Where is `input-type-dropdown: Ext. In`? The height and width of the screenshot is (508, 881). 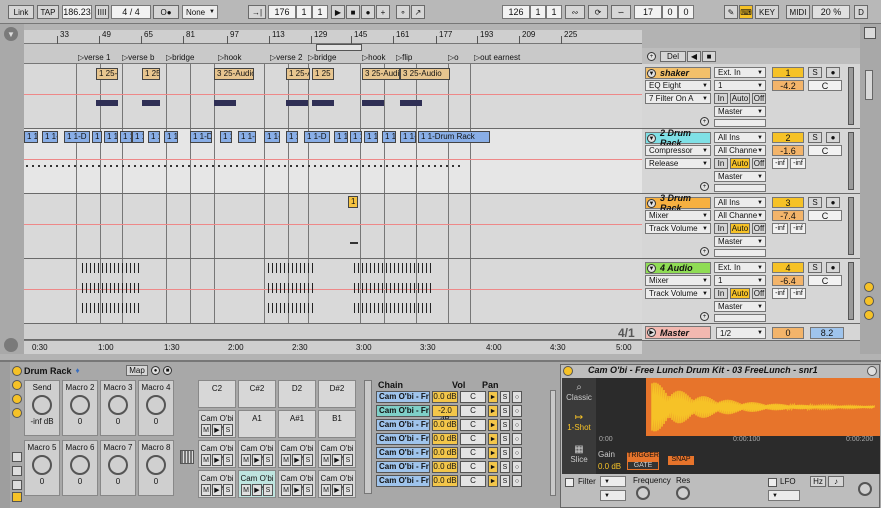 input-type-dropdown: Ext. In is located at coordinates (740, 72).